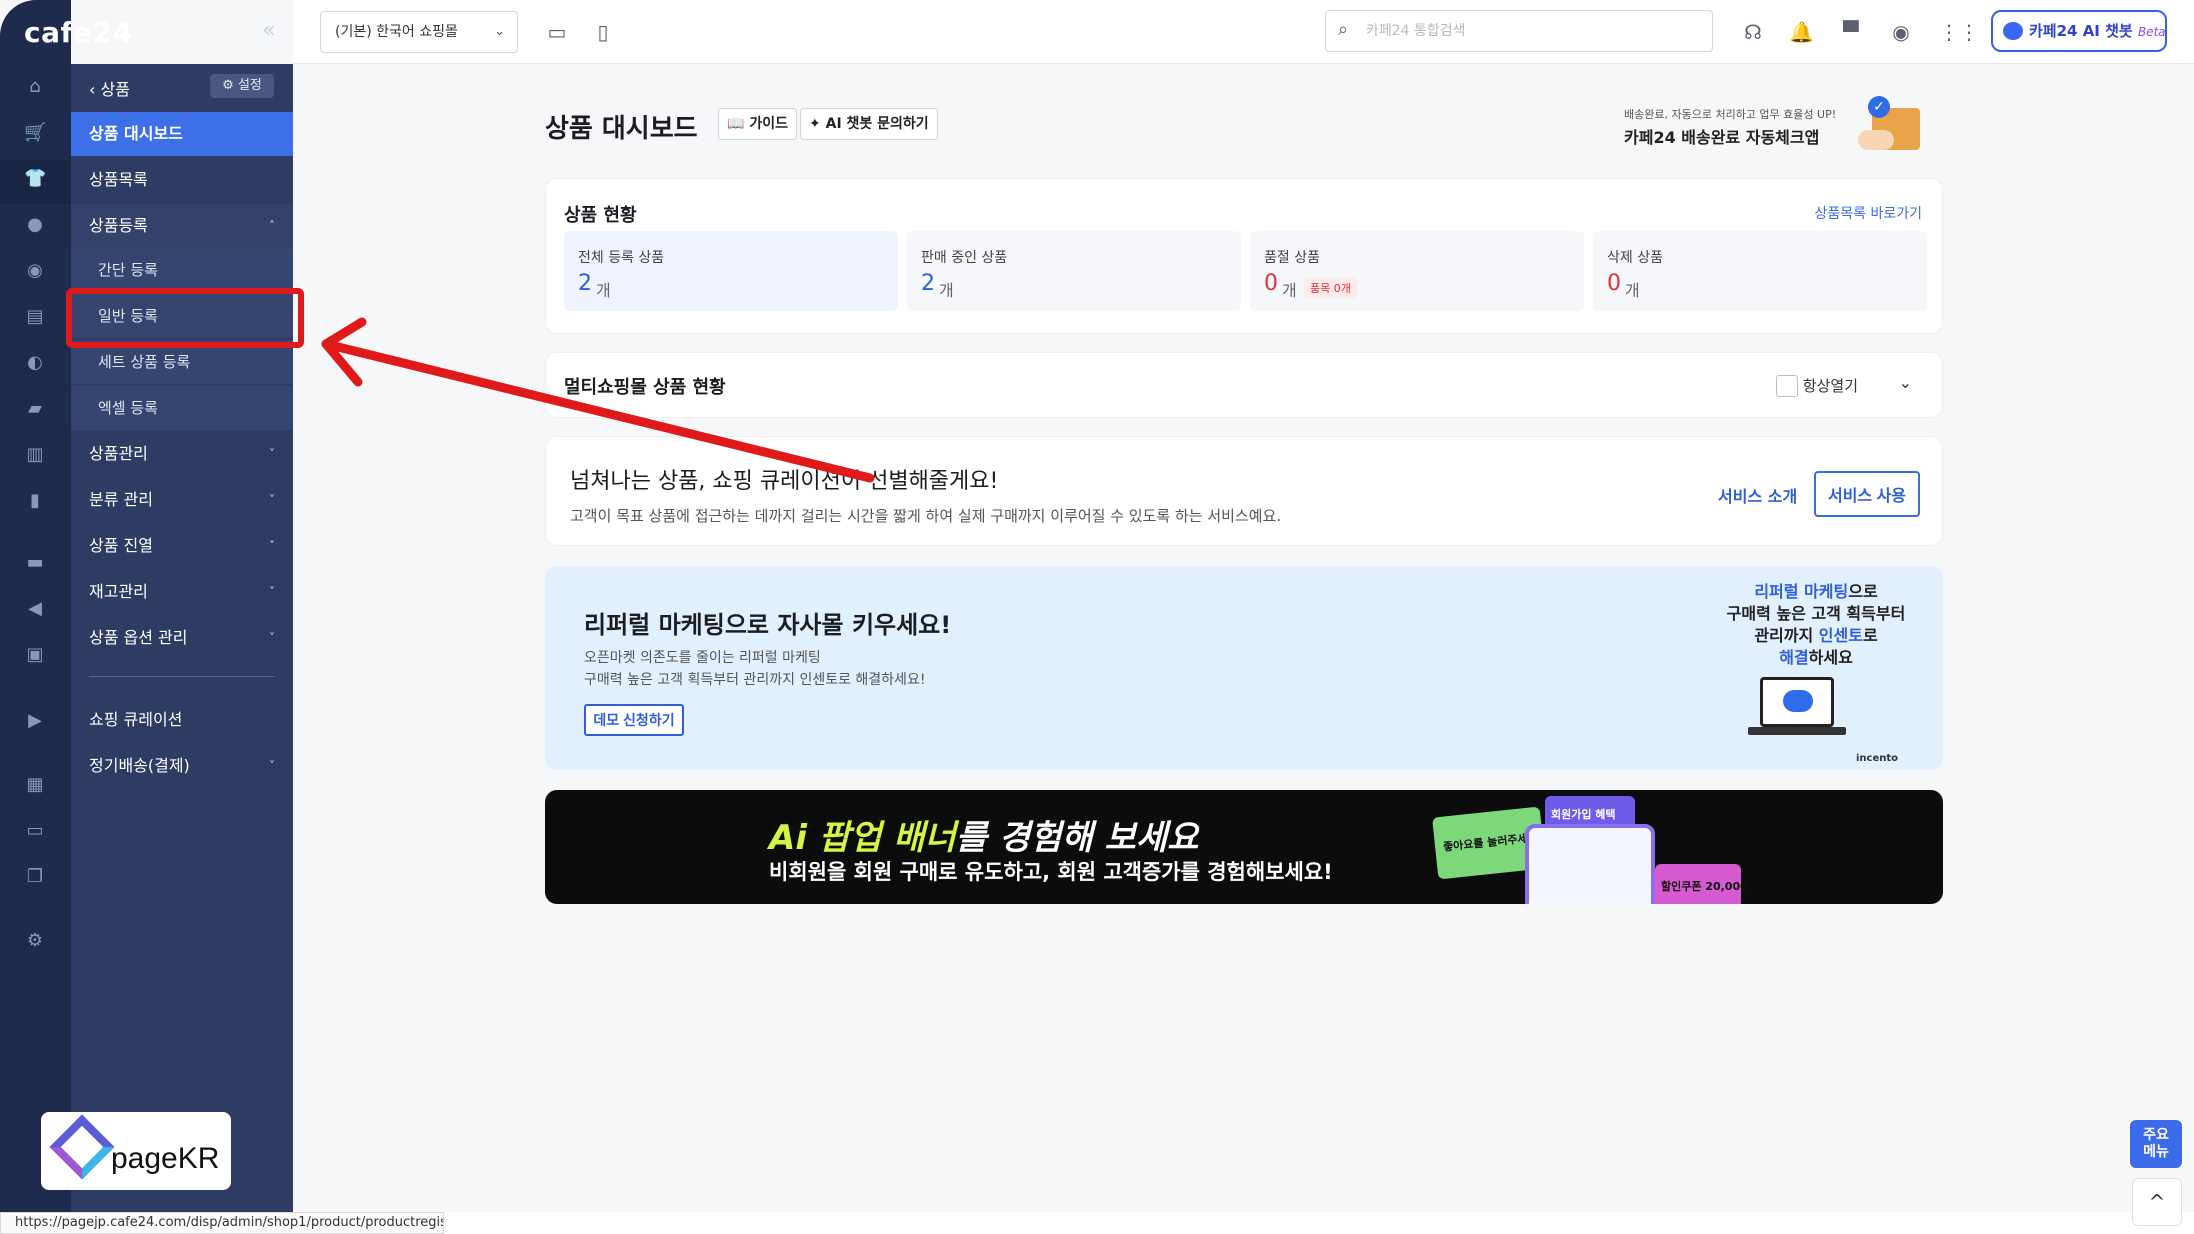  I want to click on palette-icon: ◐, so click(35, 363).